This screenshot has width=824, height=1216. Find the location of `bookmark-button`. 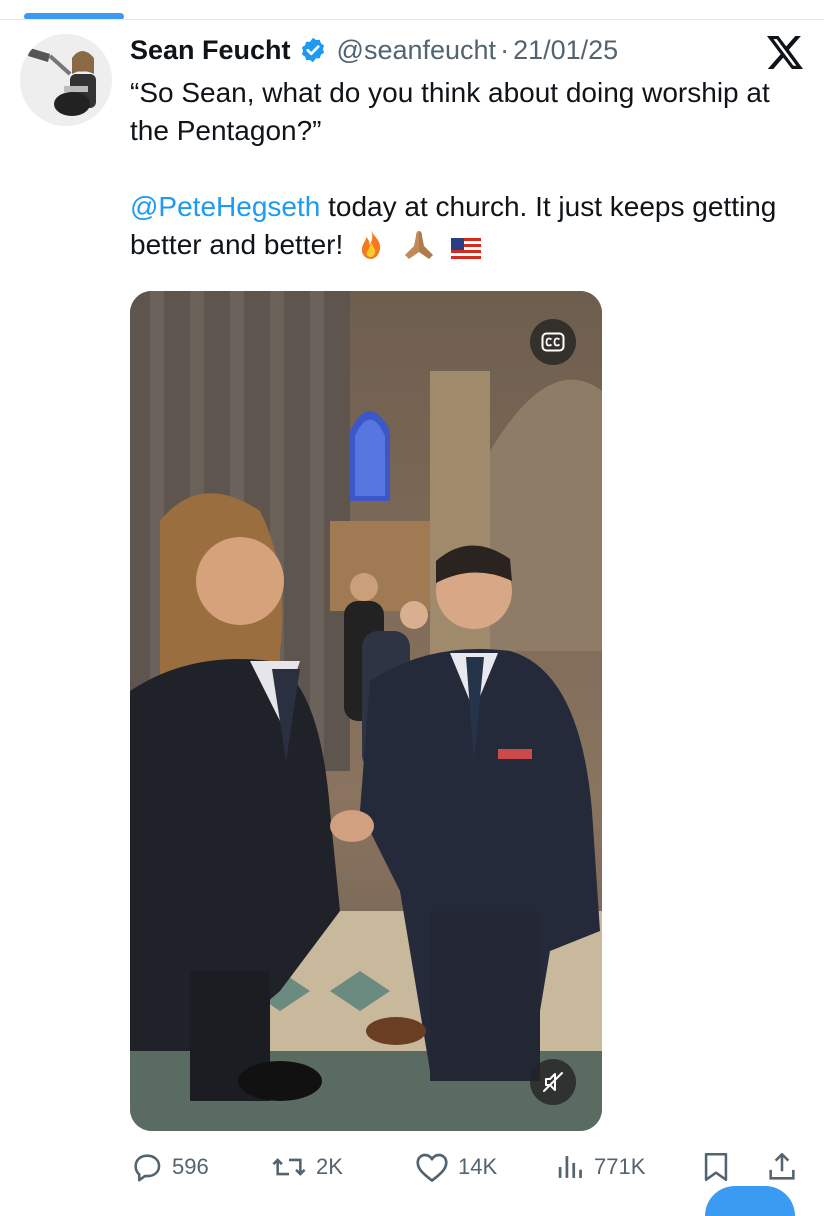

bookmark-button is located at coordinates (716, 1167).